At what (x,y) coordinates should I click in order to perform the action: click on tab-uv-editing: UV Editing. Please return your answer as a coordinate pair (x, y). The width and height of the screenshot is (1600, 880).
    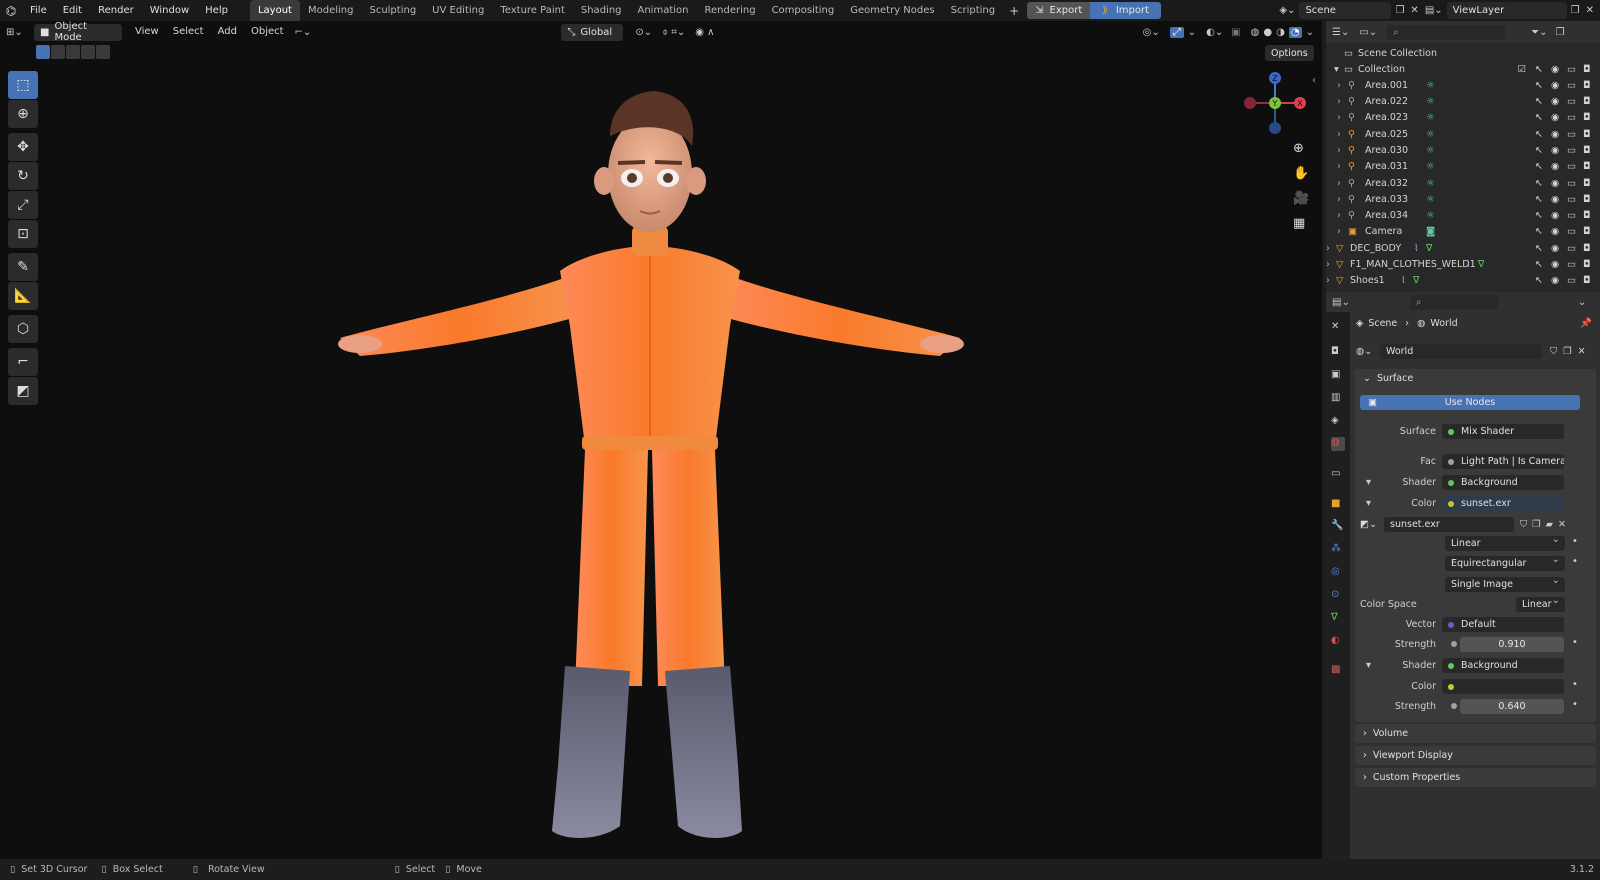
    Looking at the image, I should click on (458, 10).